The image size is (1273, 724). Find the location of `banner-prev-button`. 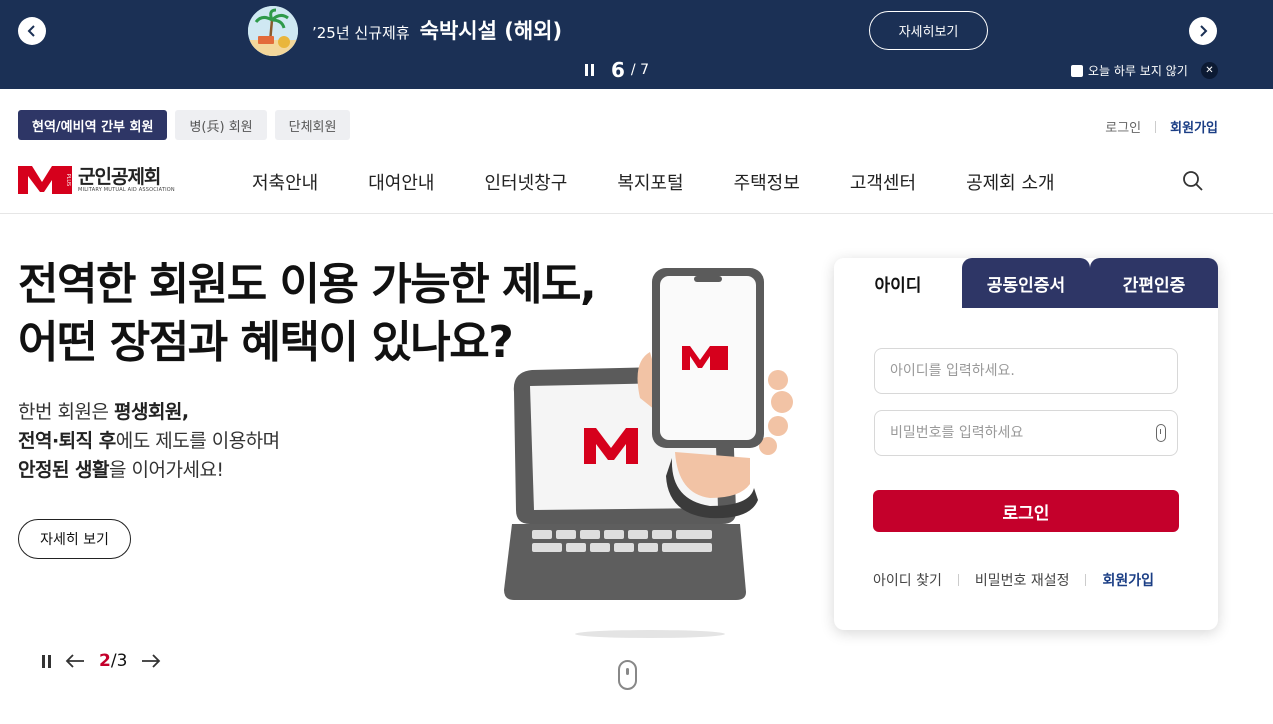

banner-prev-button is located at coordinates (32, 31).